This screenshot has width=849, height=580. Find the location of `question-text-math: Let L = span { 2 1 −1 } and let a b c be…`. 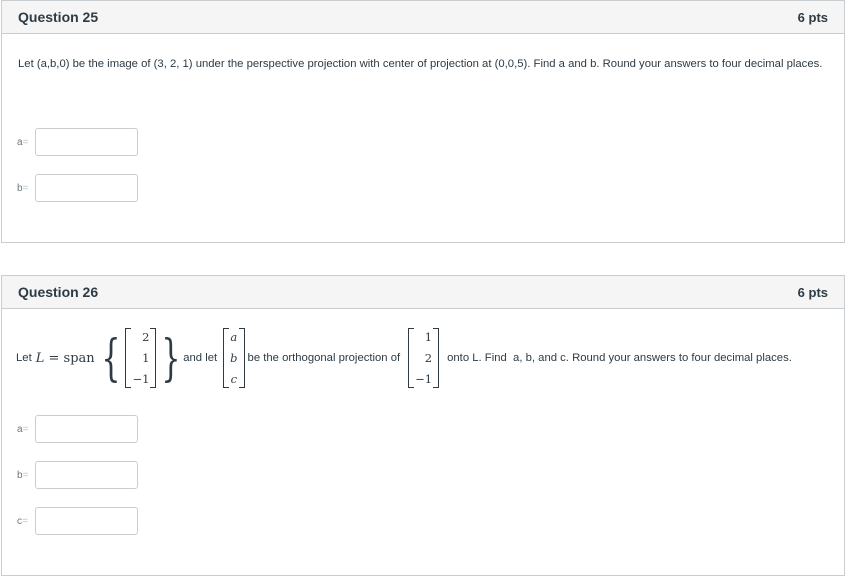

question-text-math: Let L = span { 2 1 −1 } and let a b c be… is located at coordinates (404, 358).